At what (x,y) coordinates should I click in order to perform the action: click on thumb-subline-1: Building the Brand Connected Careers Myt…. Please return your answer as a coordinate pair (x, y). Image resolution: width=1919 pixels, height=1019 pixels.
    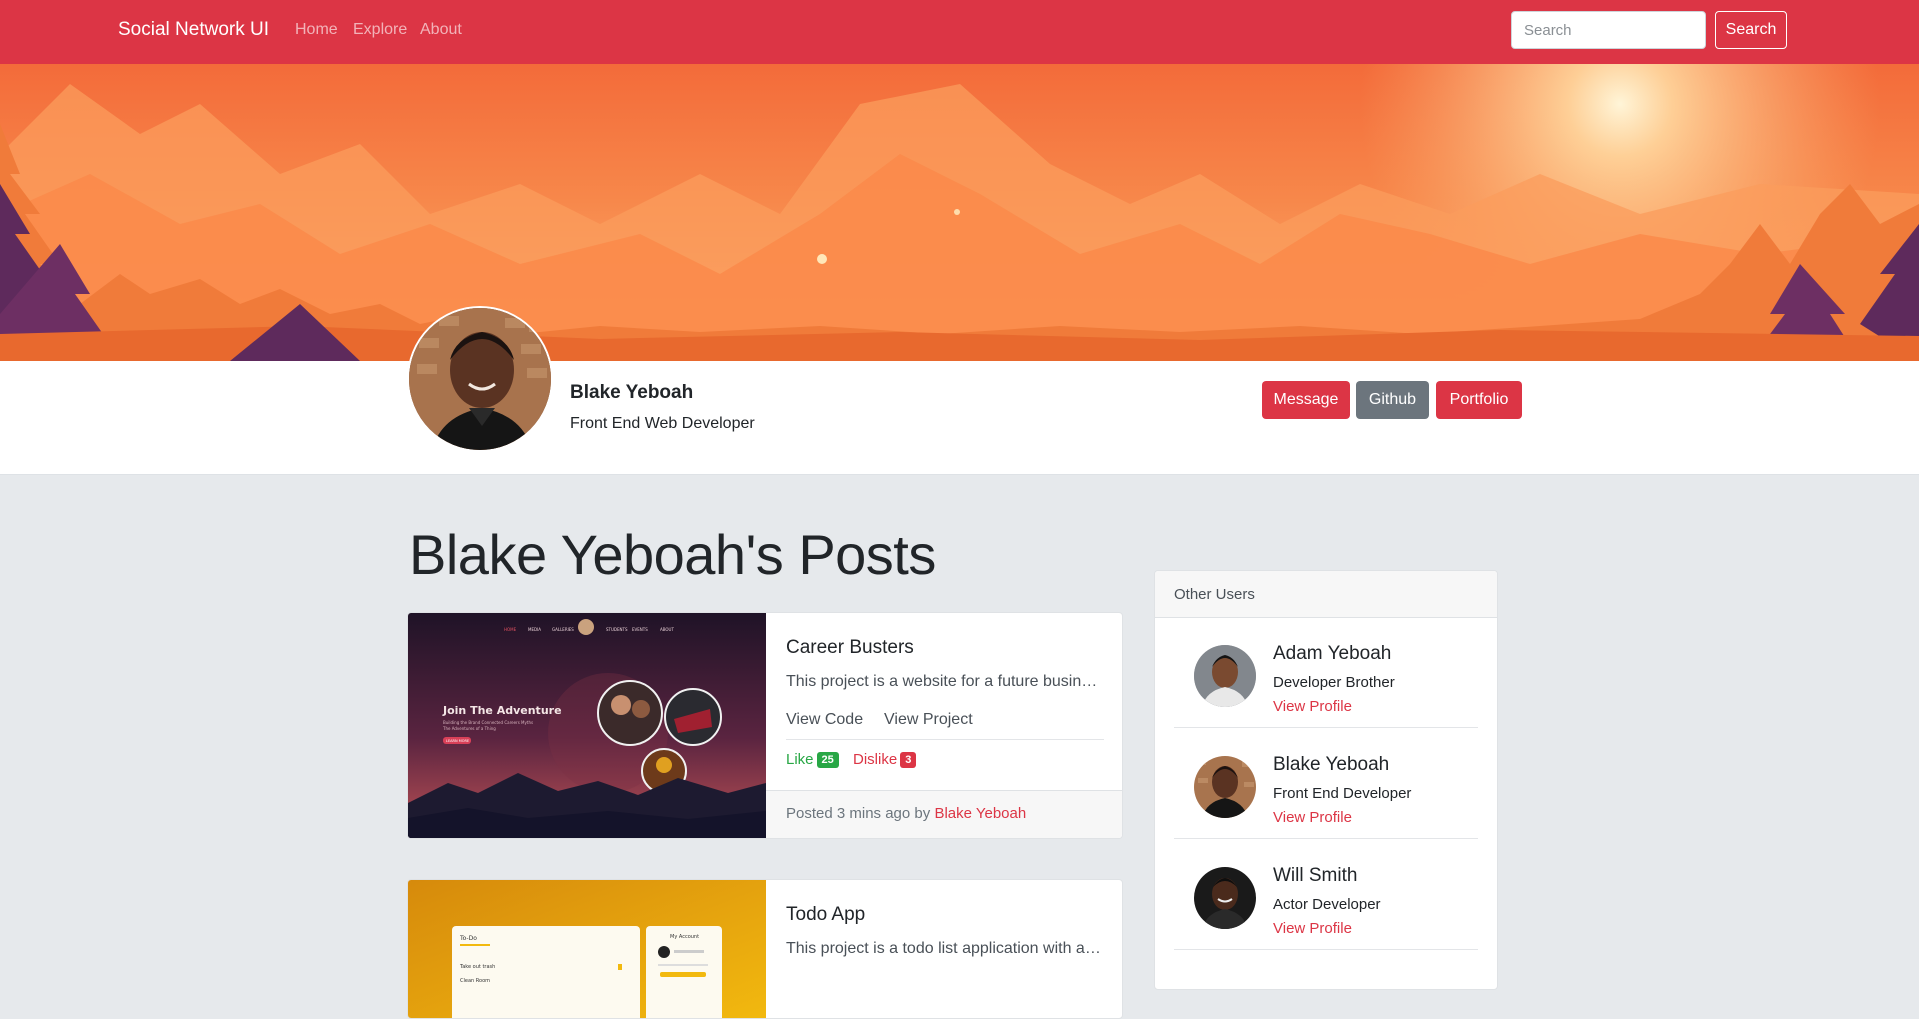
    Looking at the image, I should click on (488, 722).